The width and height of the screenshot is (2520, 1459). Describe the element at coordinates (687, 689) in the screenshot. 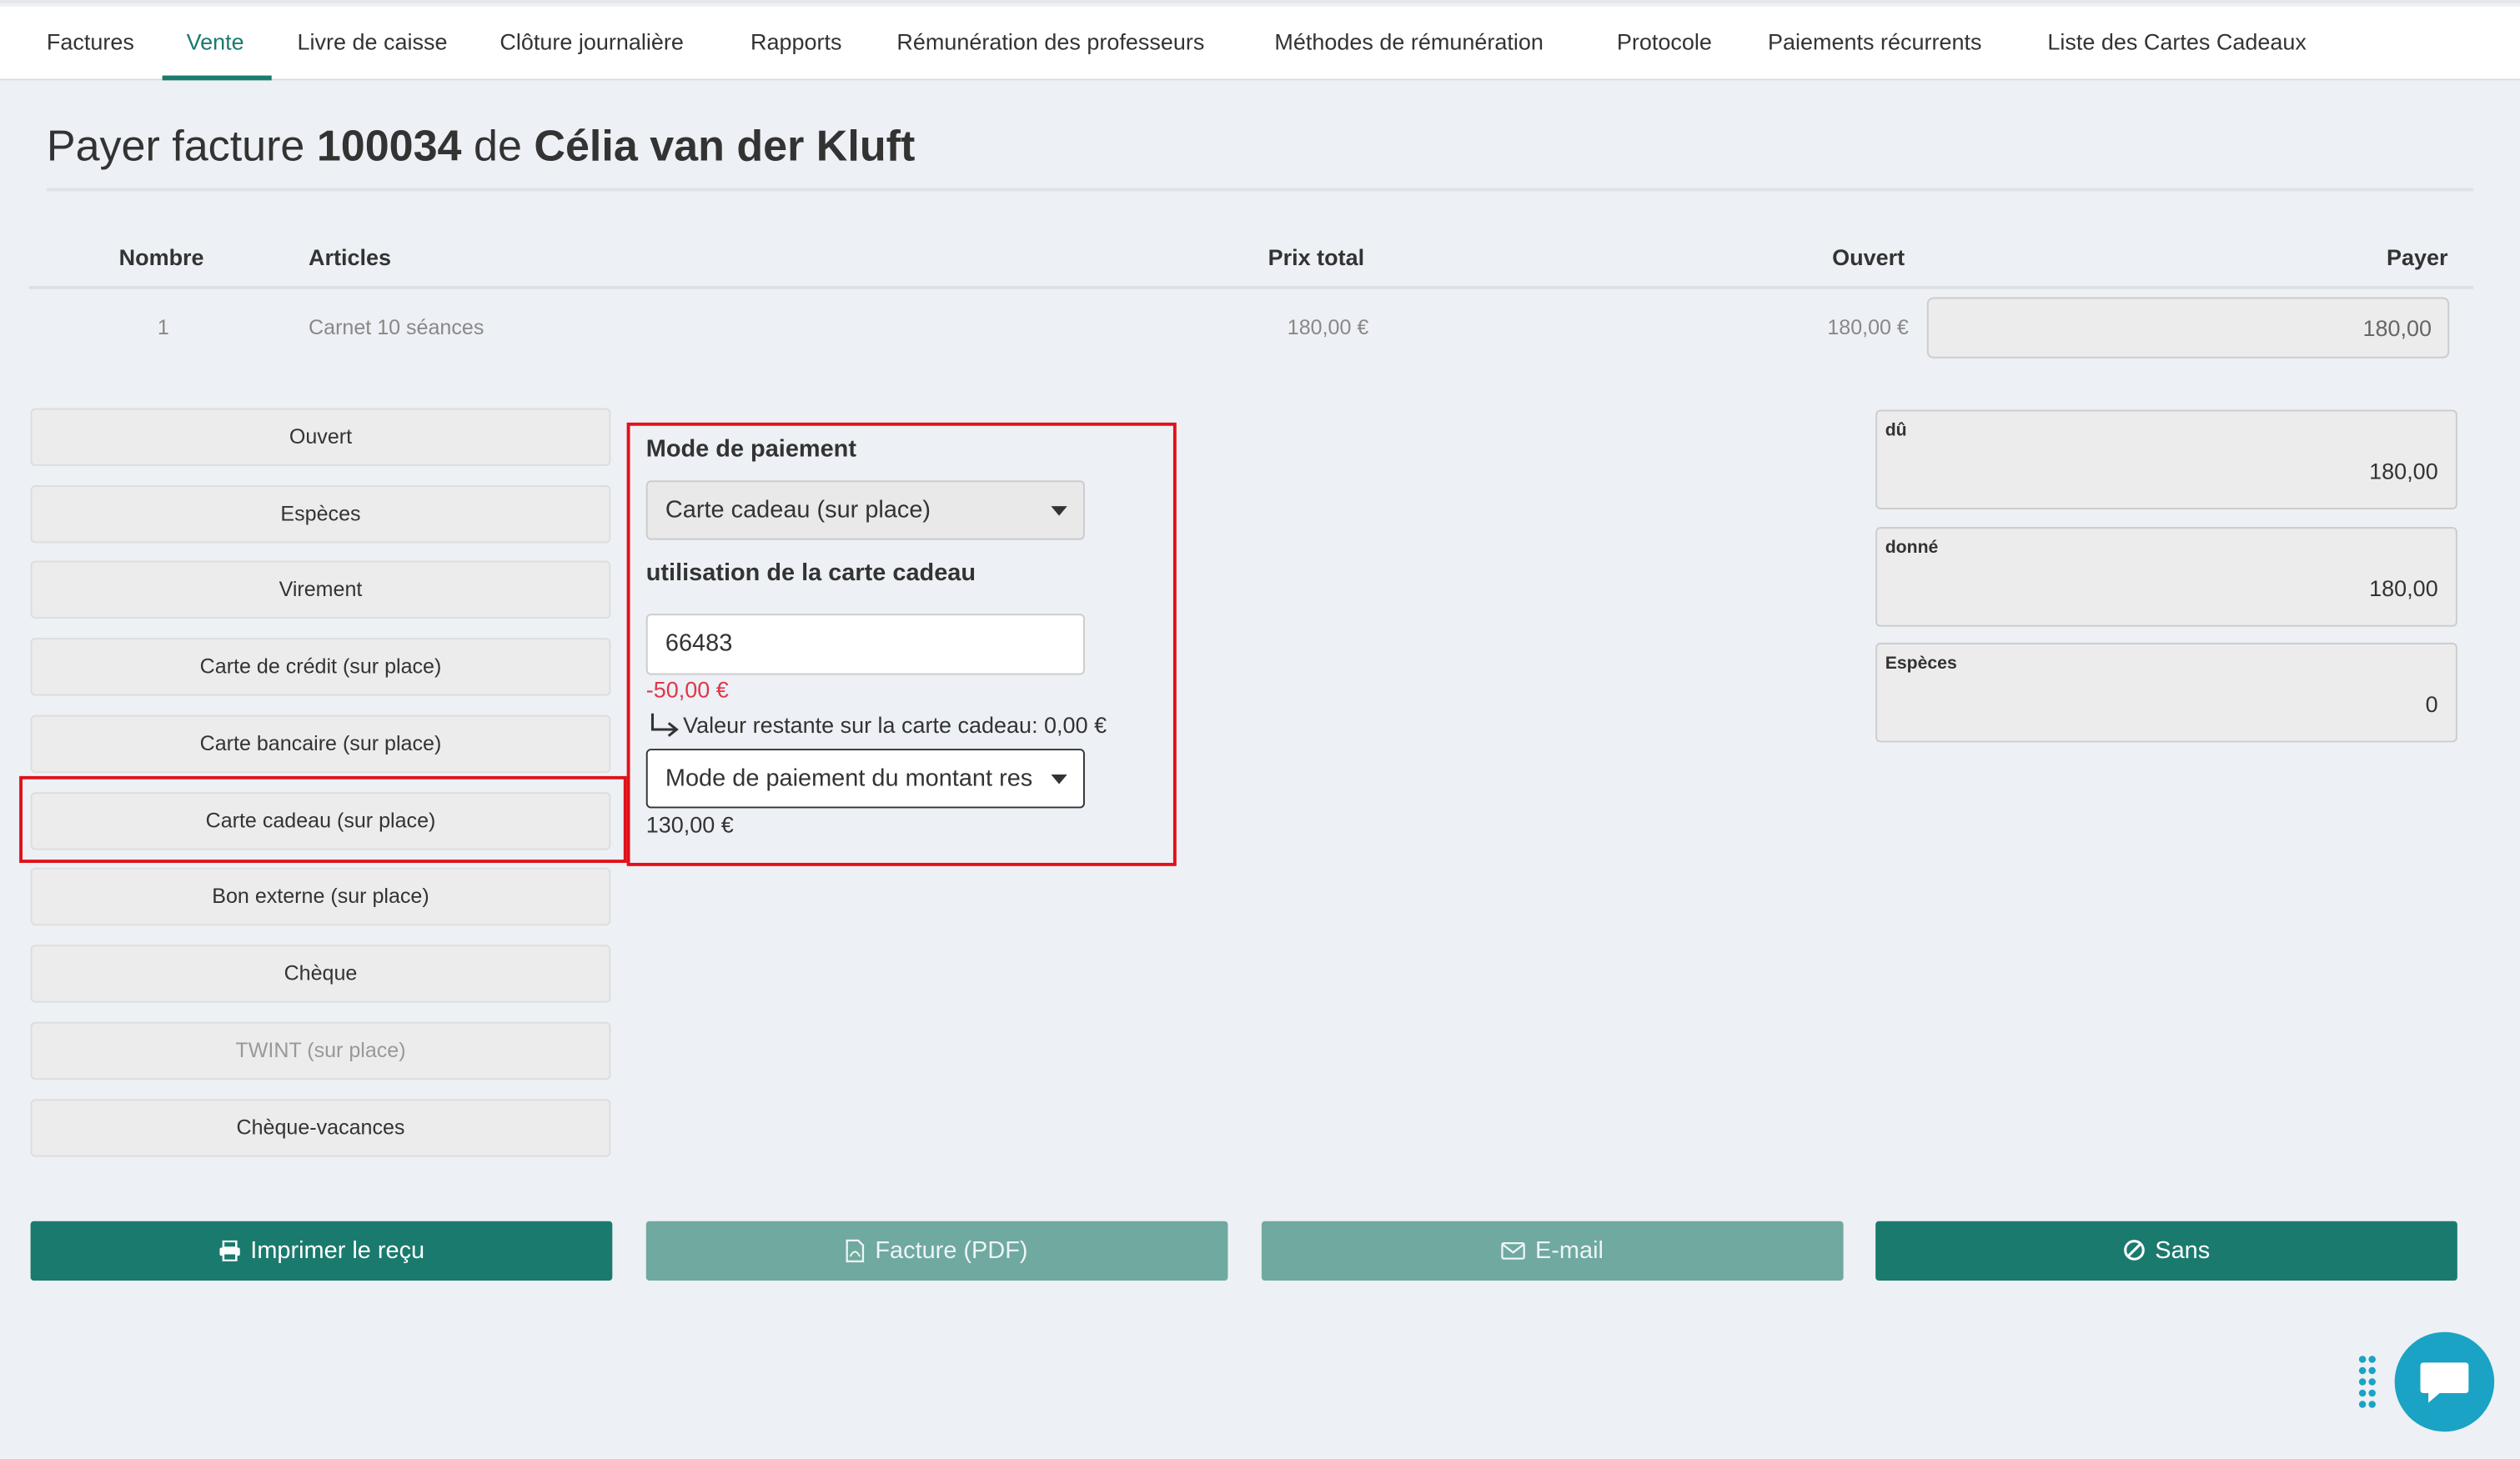

I see `giftcard-deduction: -50,00 €` at that location.